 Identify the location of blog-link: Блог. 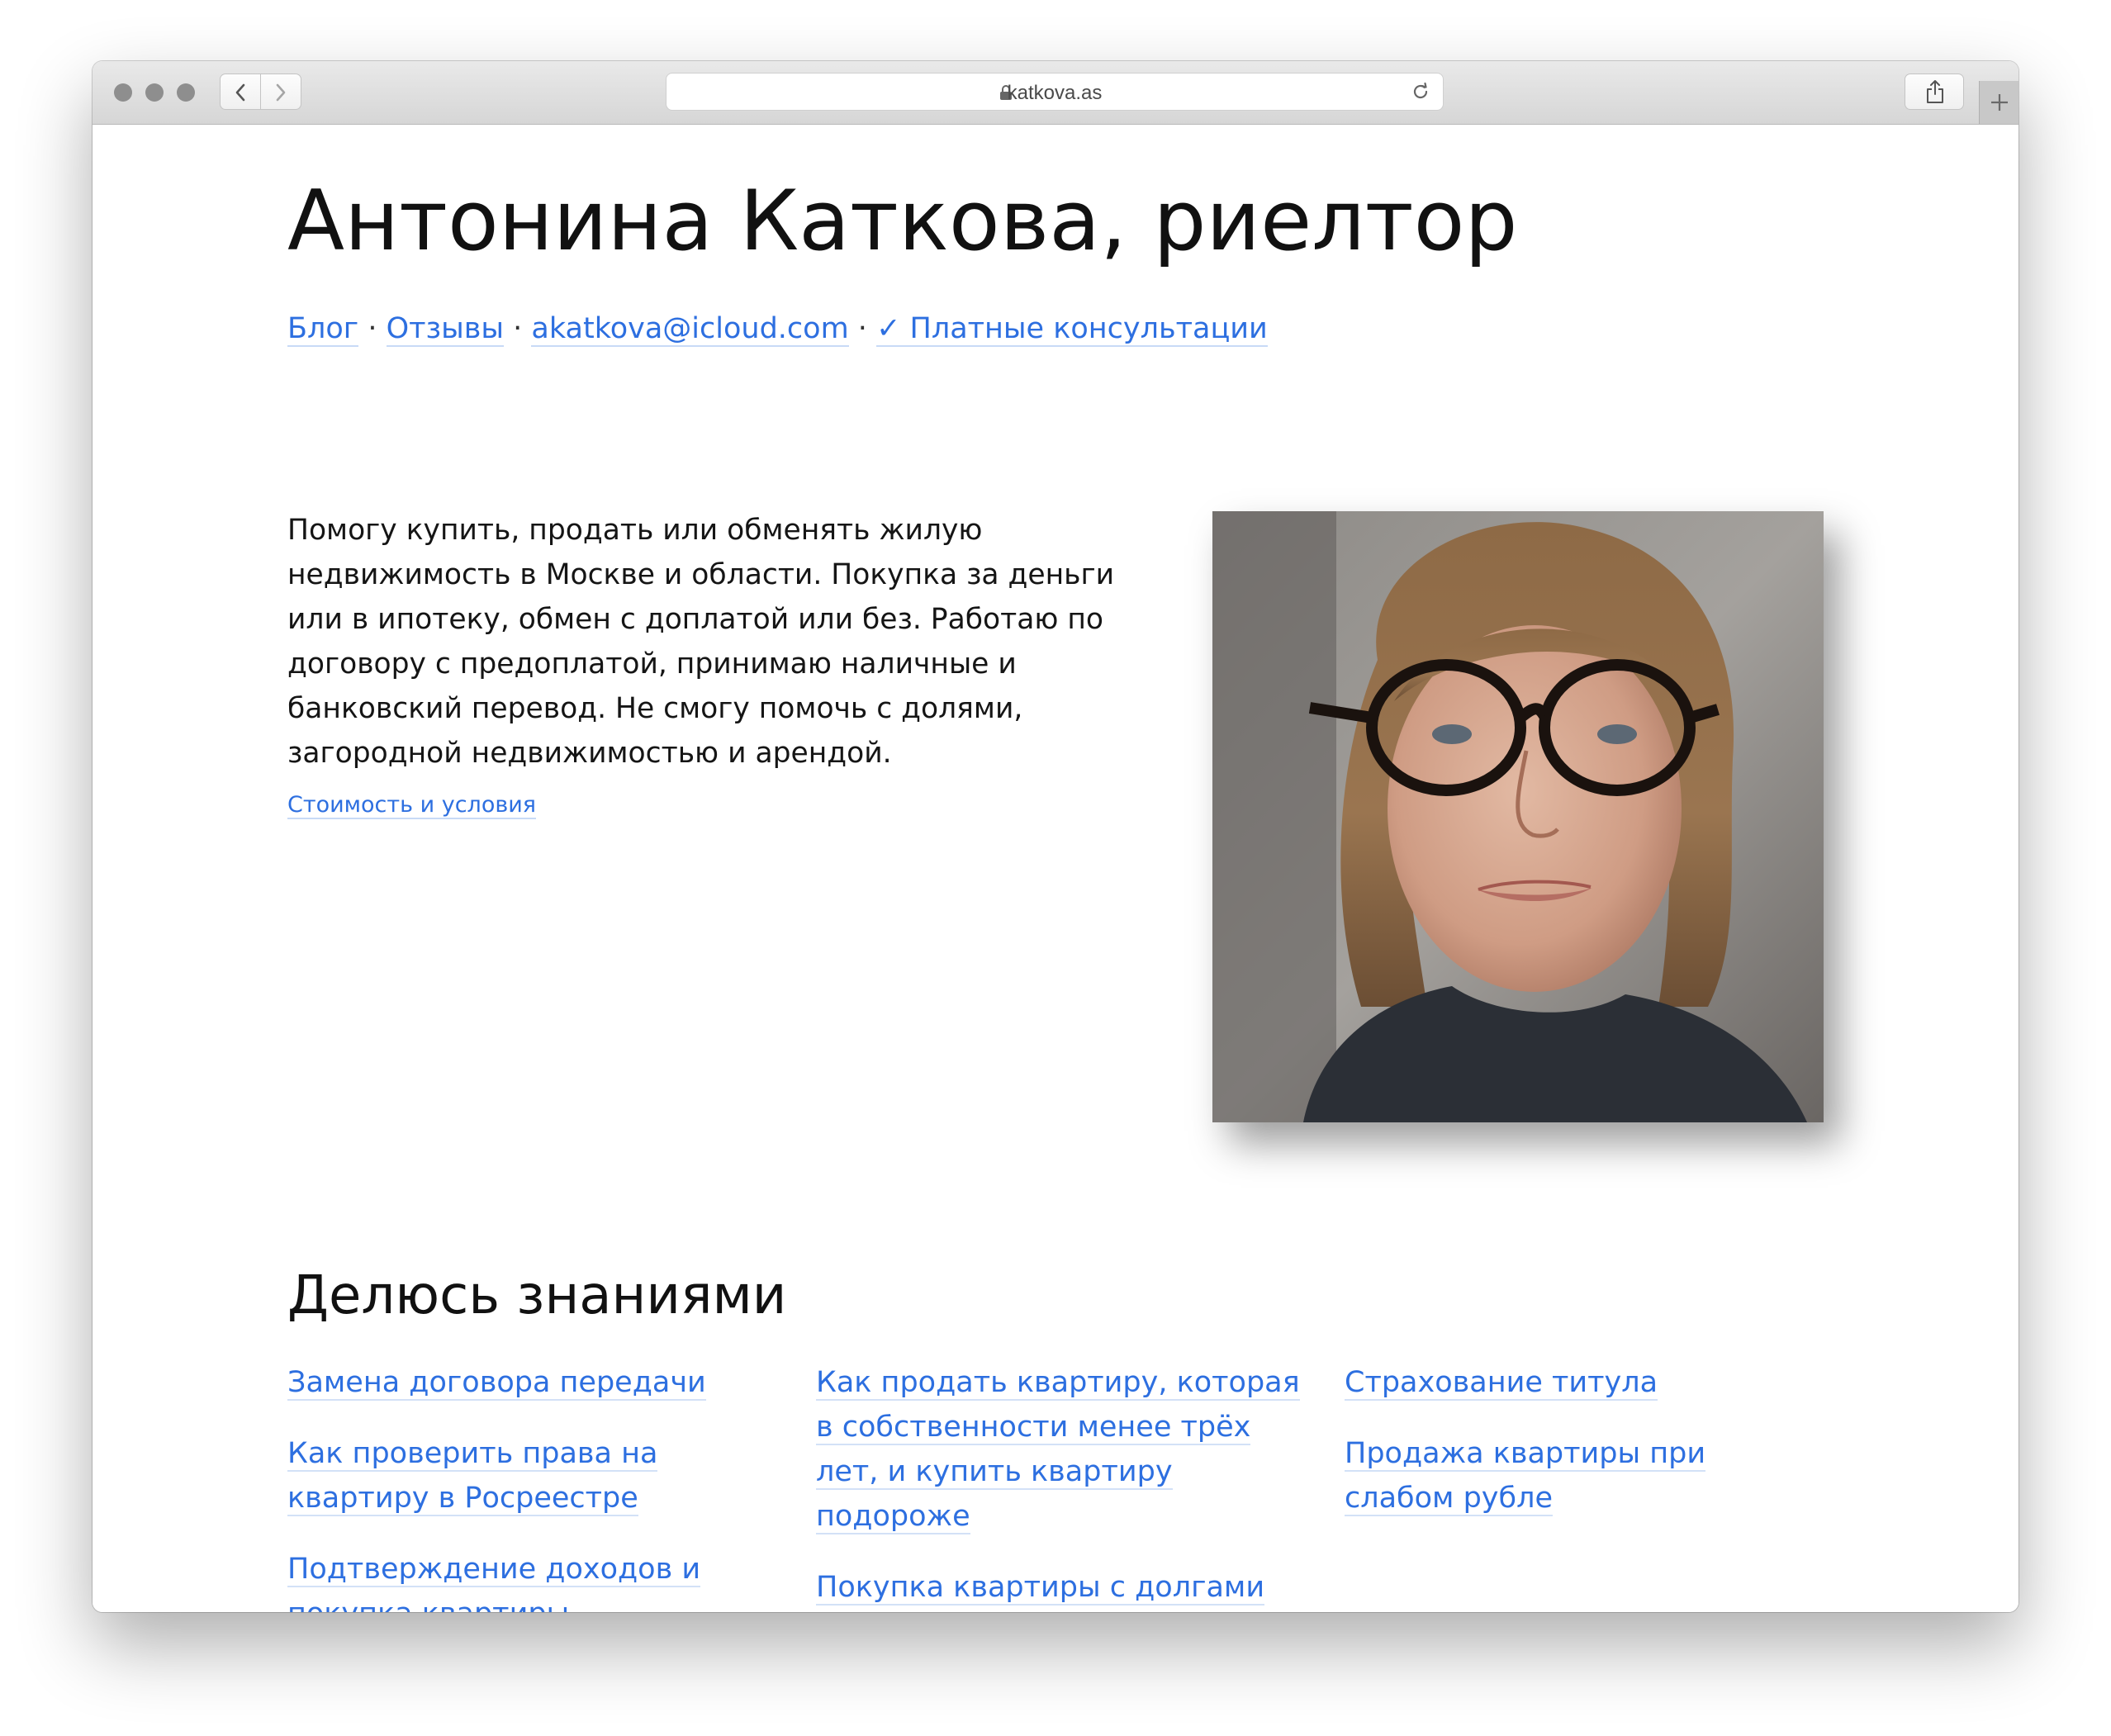
(323, 329).